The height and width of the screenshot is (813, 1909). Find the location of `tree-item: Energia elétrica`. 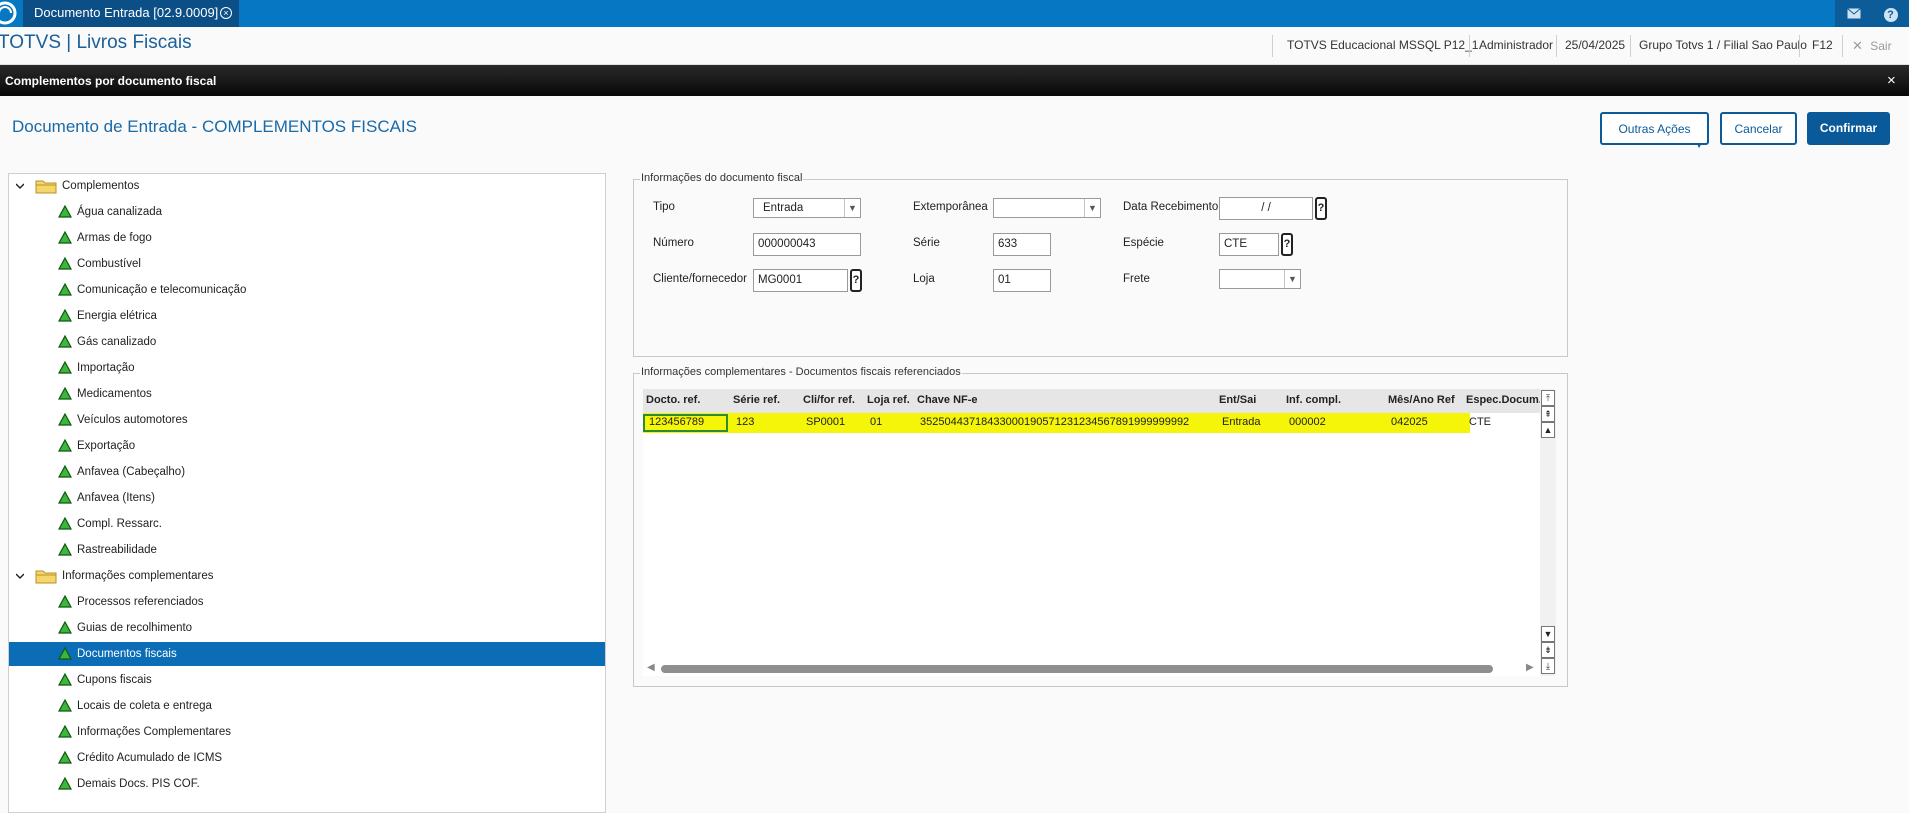

tree-item: Energia elétrica is located at coordinates (307, 316).